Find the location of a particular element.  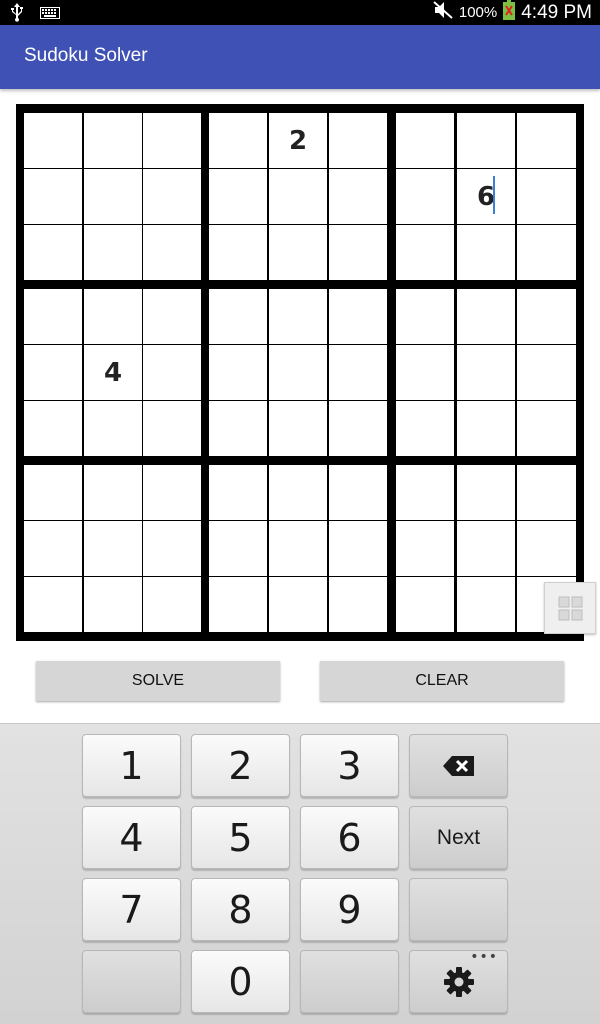

sudoku-cell-r9-c2 is located at coordinates (113, 604).